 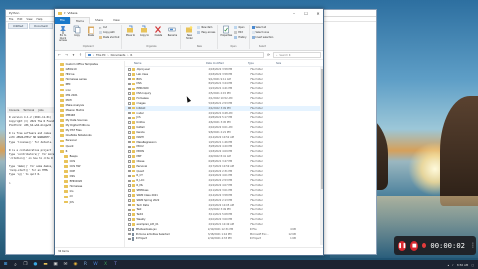 I want to click on easy-access-button: Easy access, so click(x=206, y=32).